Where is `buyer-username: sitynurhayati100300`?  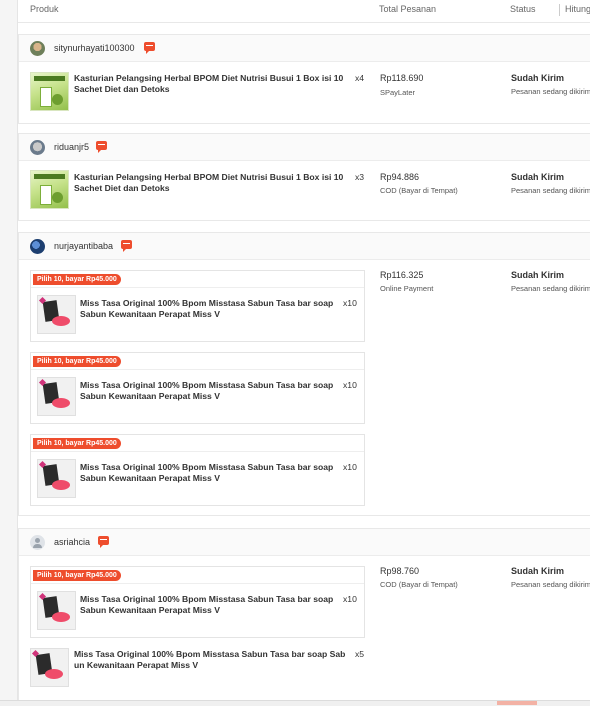
buyer-username: sitynurhayati100300 is located at coordinates (94, 48).